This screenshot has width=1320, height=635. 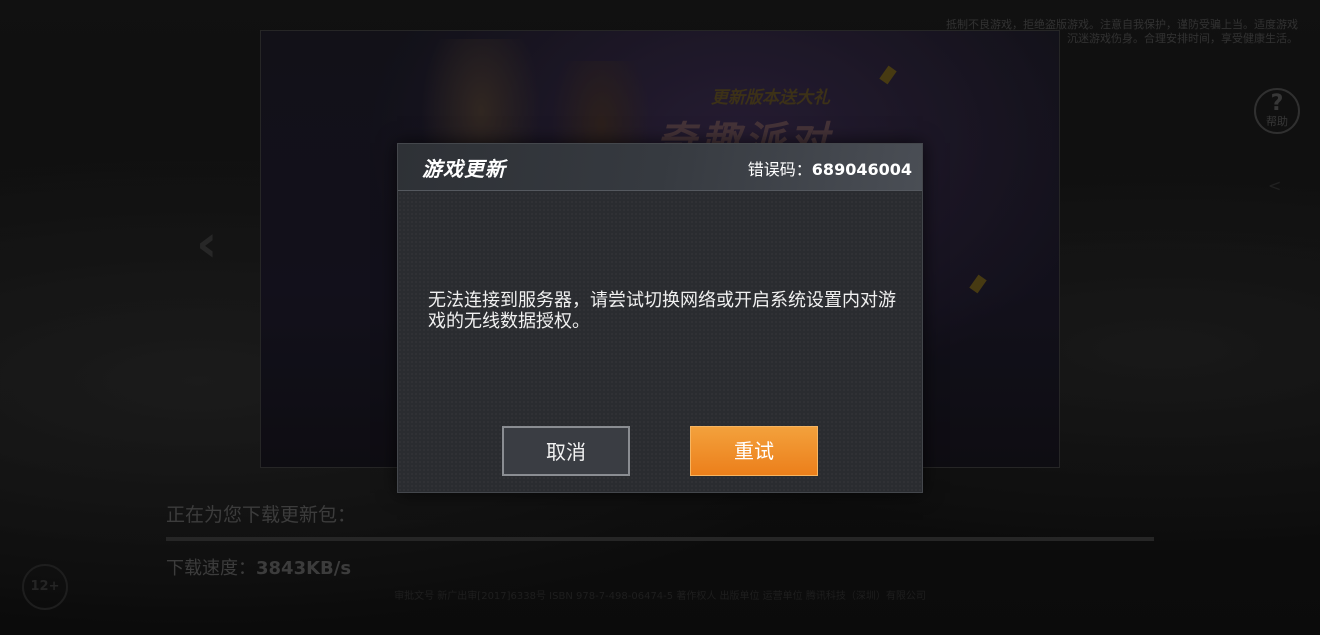 I want to click on error-code-label: 错误码：, so click(x=779, y=169).